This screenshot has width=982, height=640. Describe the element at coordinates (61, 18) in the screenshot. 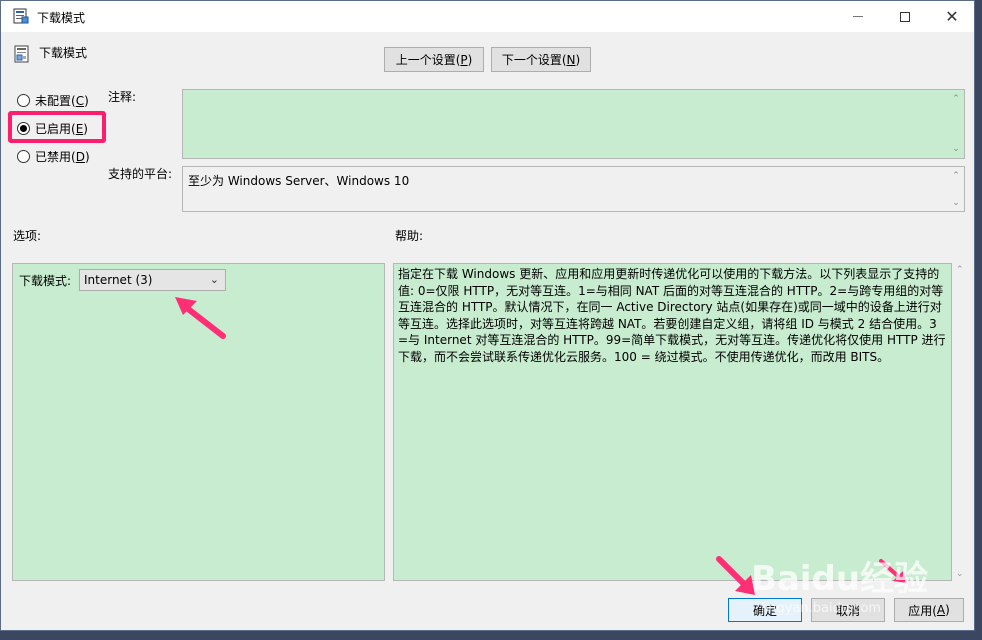

I see `window-title: 下载模式` at that location.